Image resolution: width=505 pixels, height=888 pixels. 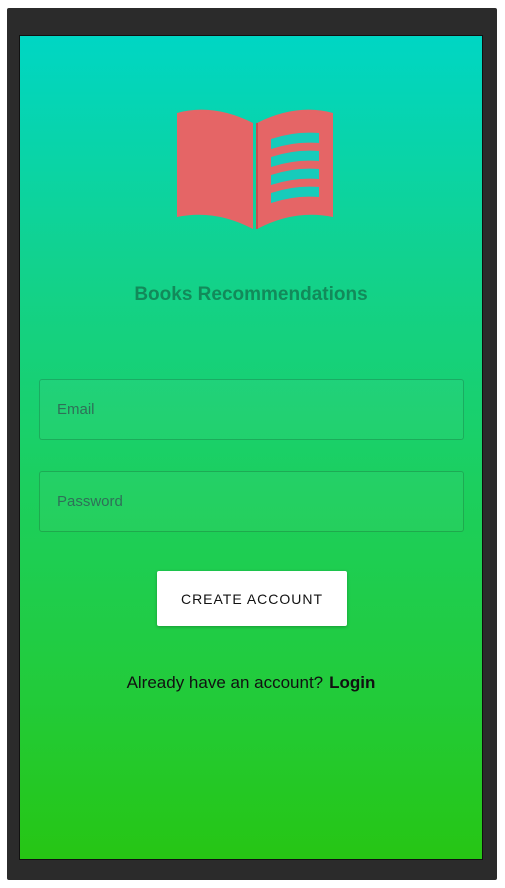 What do you see at coordinates (255, 169) in the screenshot?
I see `open-book-icon` at bounding box center [255, 169].